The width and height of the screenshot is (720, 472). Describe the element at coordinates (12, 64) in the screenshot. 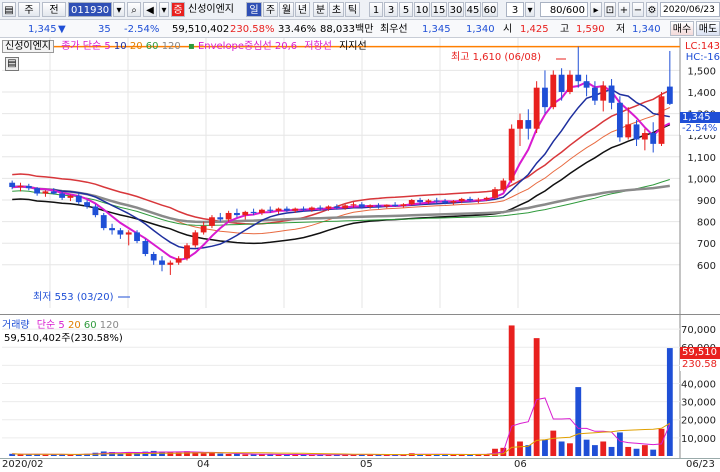

I see `panel-toggle-icon: ▤` at that location.